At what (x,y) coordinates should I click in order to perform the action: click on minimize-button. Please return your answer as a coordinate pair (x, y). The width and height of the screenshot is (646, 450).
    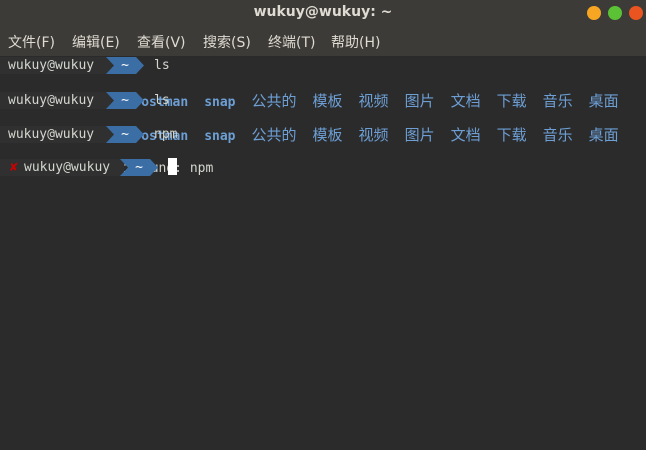
    Looking at the image, I should click on (594, 13).